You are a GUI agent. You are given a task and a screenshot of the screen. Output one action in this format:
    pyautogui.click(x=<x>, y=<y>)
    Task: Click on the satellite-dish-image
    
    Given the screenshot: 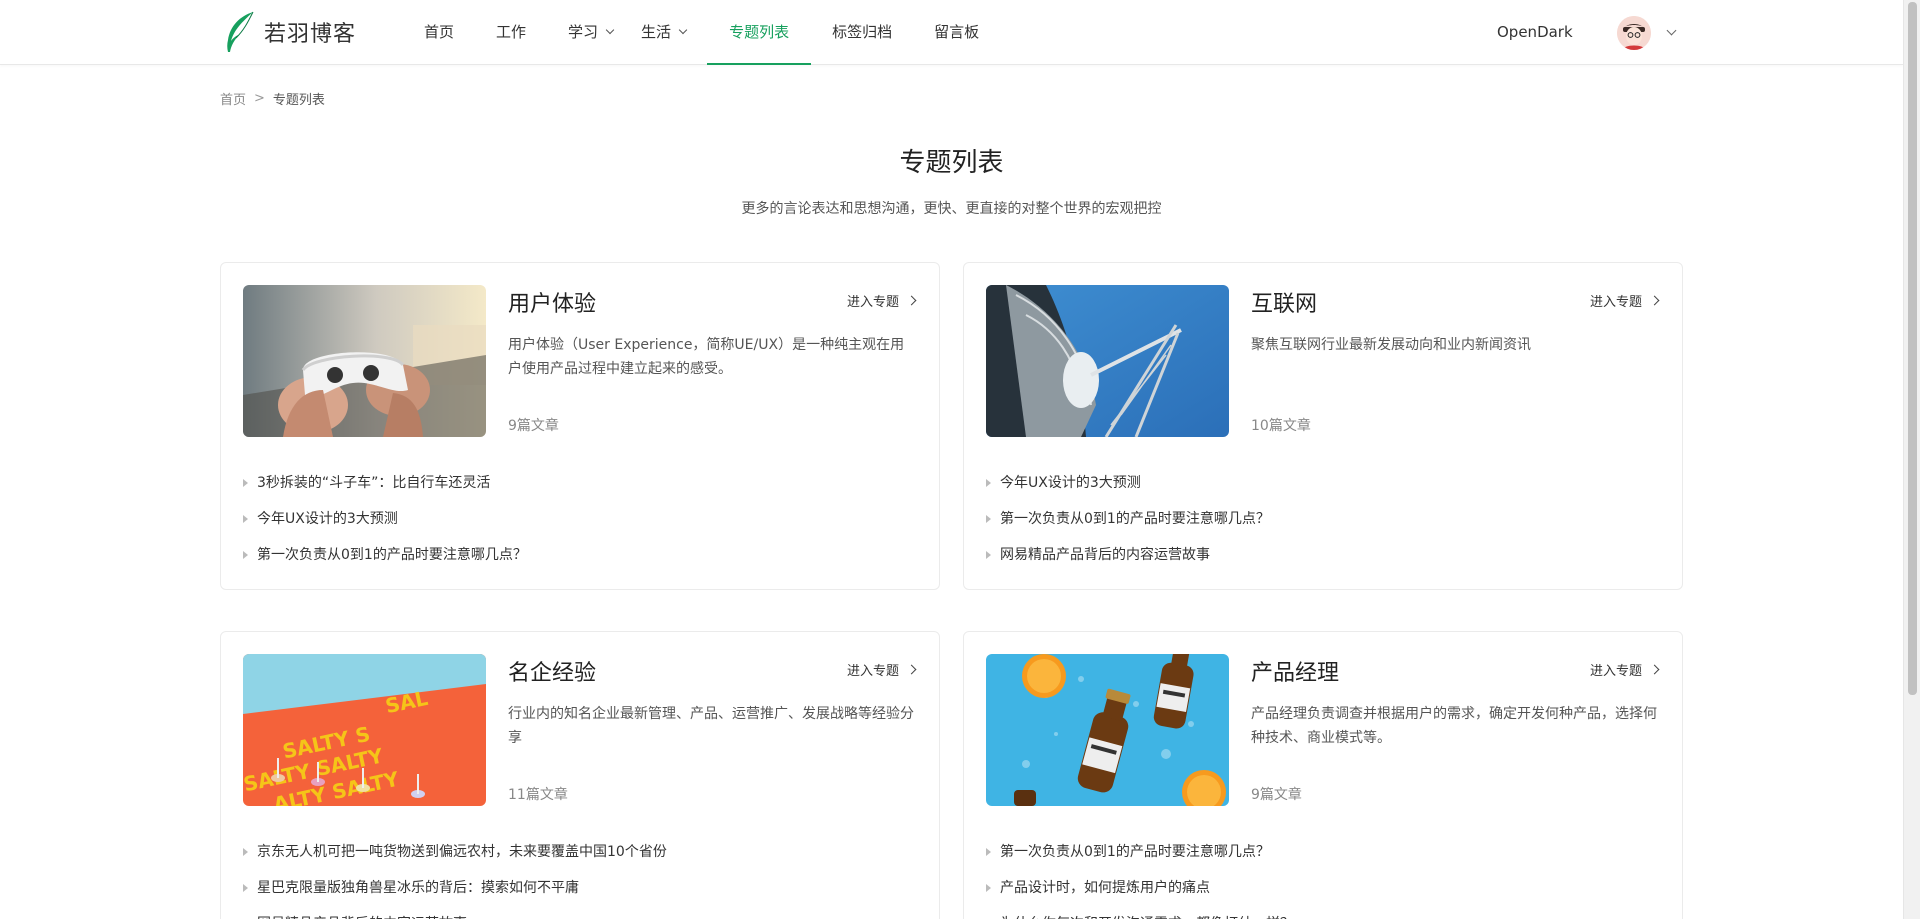 What is the action you would take?
    pyautogui.click(x=1107, y=361)
    